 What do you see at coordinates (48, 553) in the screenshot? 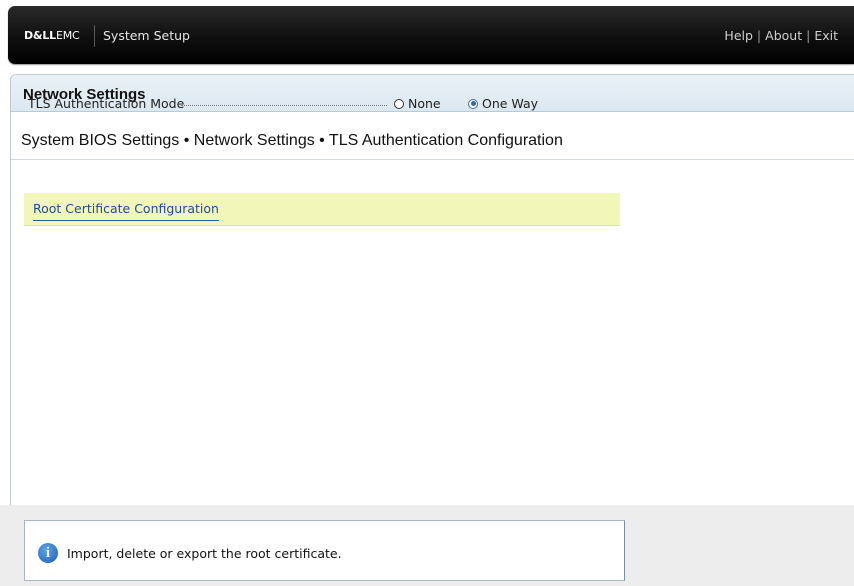
I see `info-icon: i` at bounding box center [48, 553].